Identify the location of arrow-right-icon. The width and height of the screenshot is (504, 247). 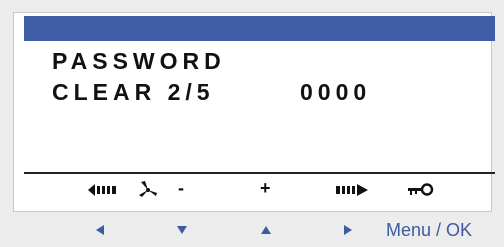
(348, 230).